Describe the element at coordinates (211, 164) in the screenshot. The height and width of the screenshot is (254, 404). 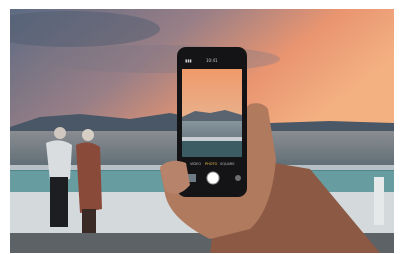
I see `camera-mode-photo: PHOTO` at that location.